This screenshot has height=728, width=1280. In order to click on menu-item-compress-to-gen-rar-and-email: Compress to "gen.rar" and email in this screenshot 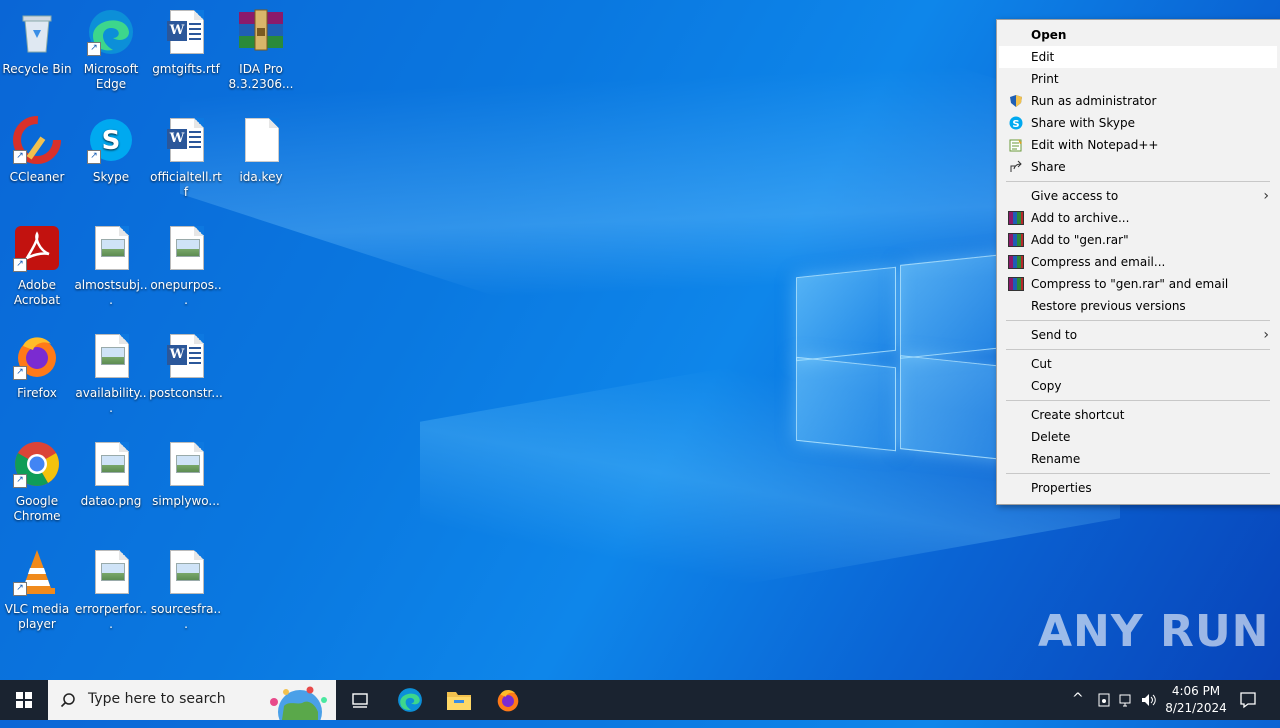, I will do `click(1138, 284)`.